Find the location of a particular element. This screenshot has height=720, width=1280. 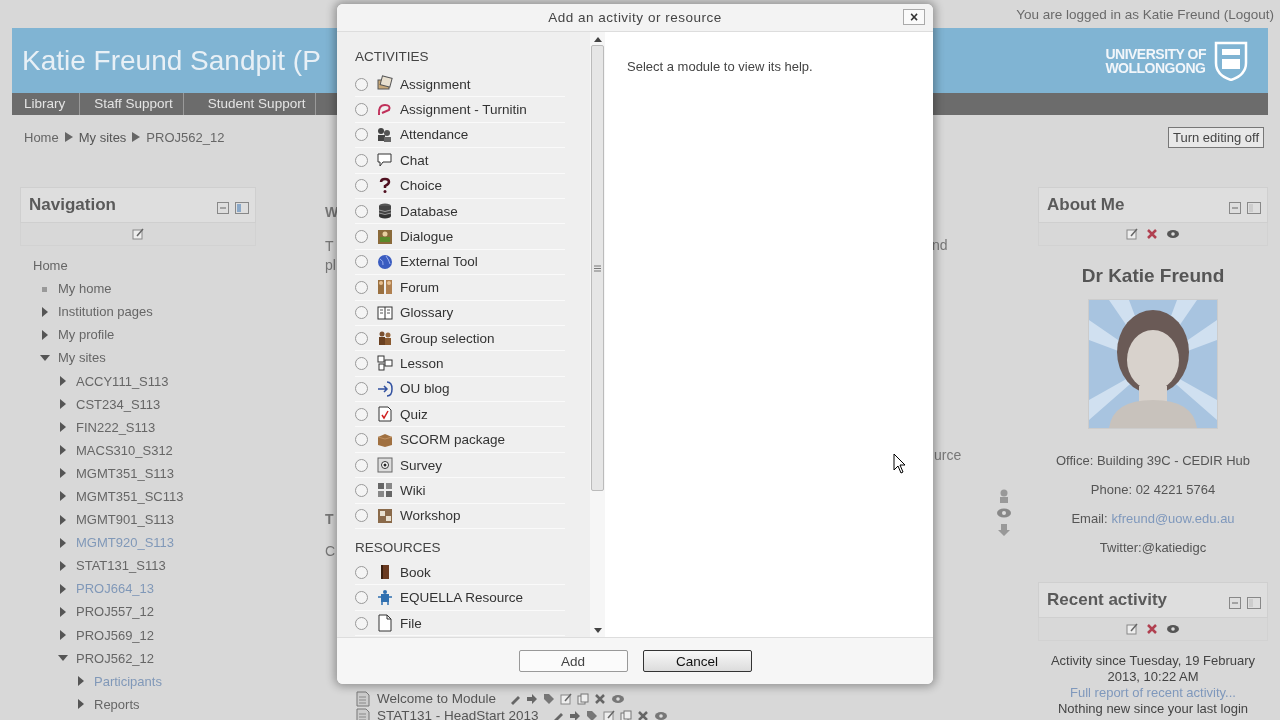

option-label: SCORM package is located at coordinates (453, 440).